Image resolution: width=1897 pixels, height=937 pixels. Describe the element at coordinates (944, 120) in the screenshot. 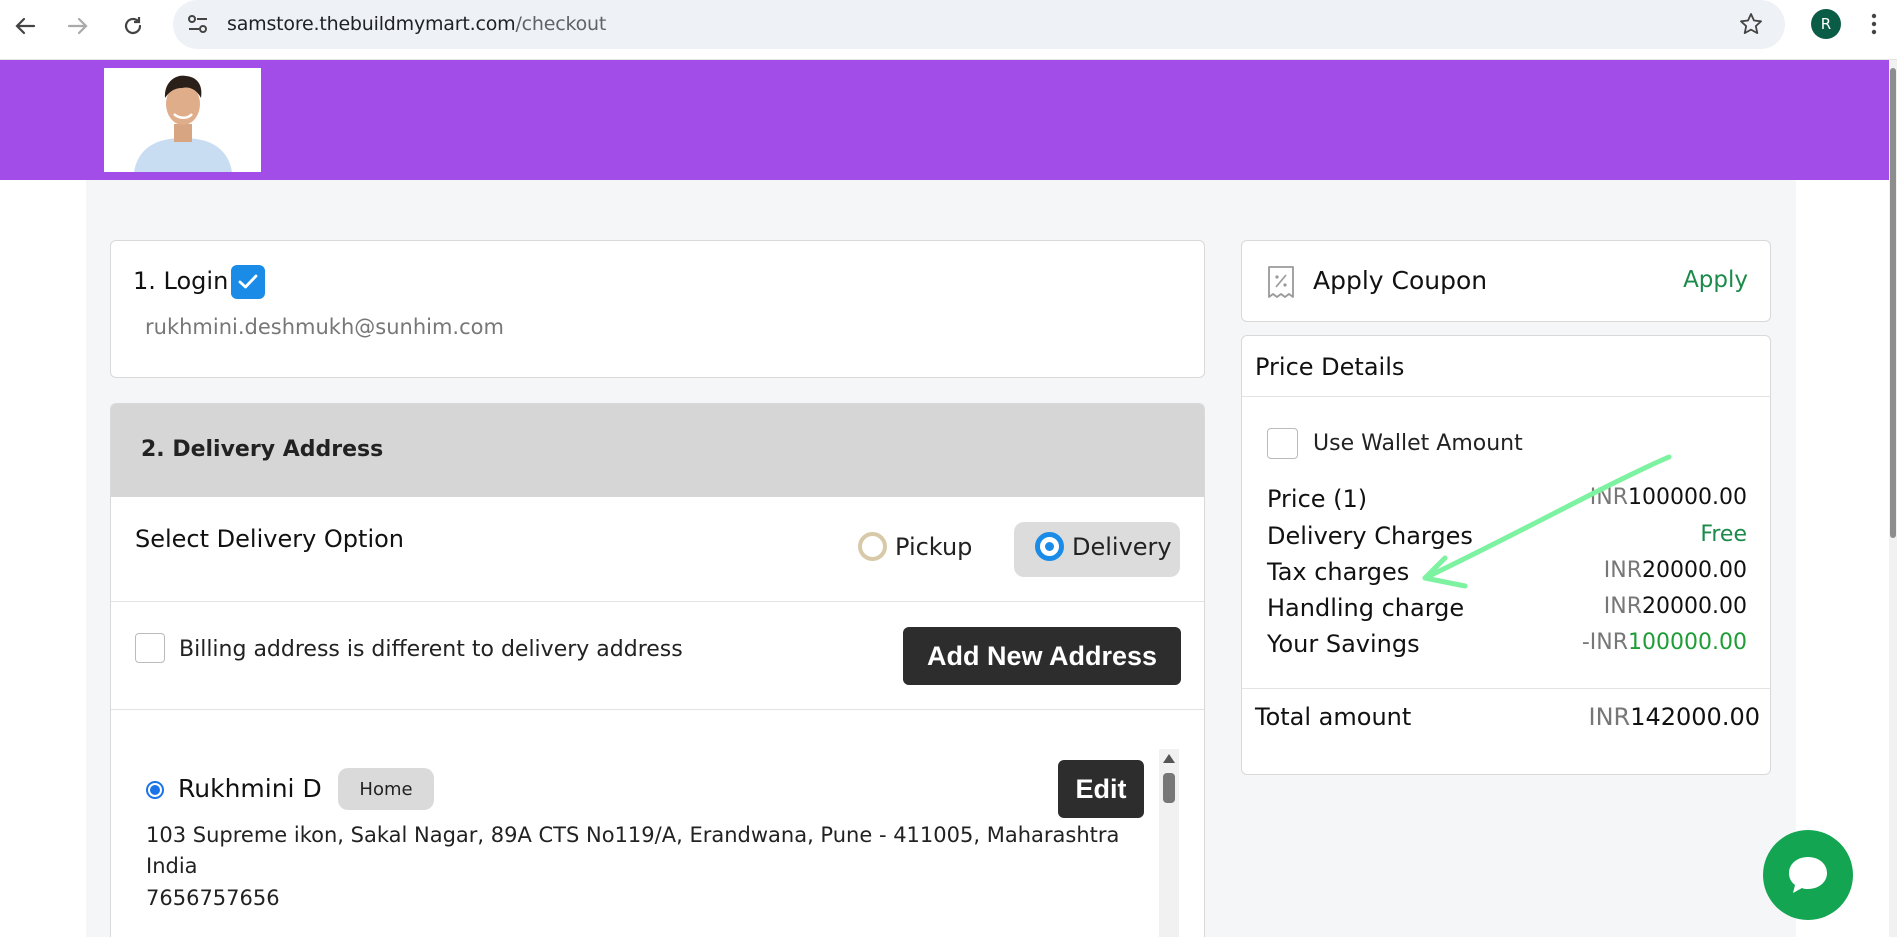

I see `site-header` at that location.